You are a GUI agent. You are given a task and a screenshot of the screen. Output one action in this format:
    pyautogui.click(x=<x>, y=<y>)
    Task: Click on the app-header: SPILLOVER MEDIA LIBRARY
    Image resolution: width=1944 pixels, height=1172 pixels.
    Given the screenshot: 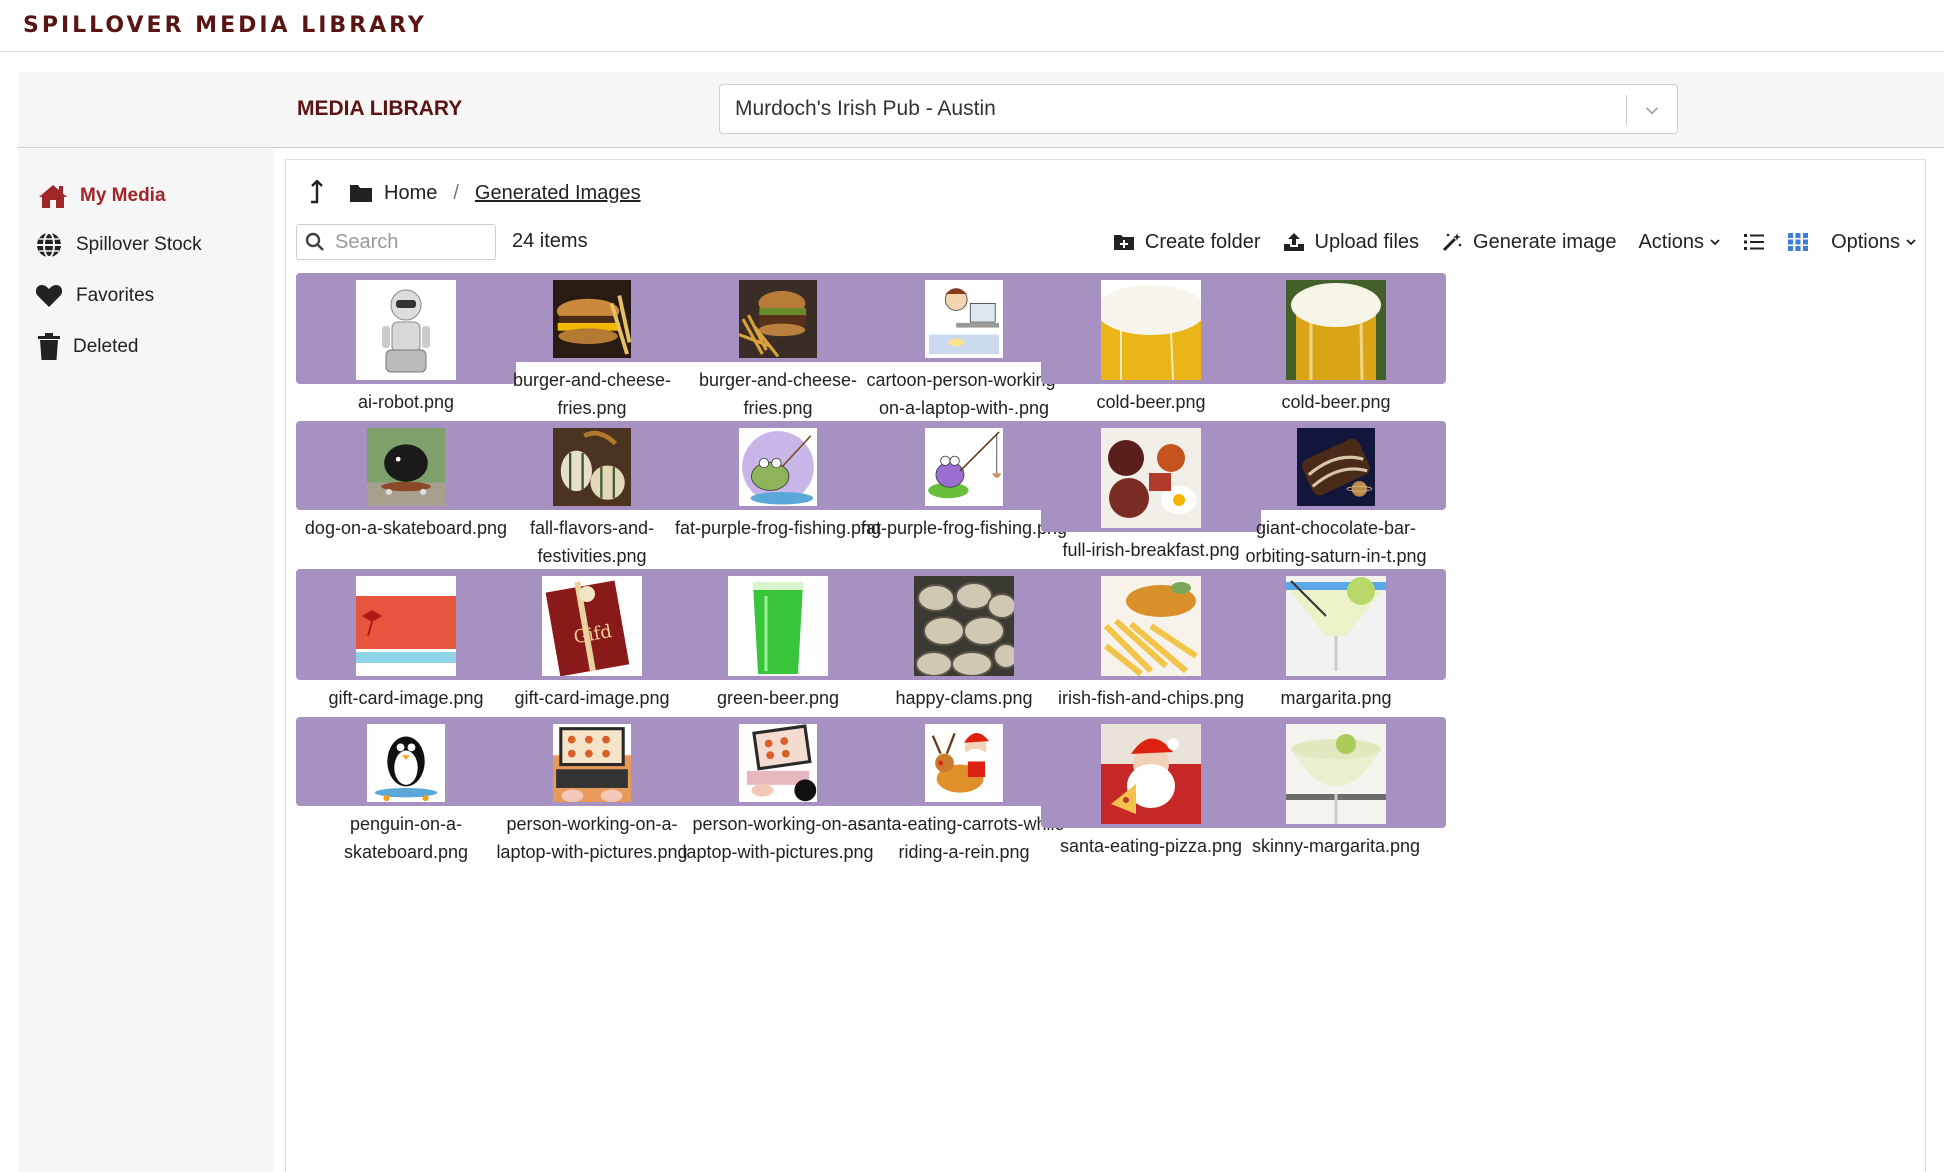 What is the action you would take?
    pyautogui.click(x=972, y=26)
    